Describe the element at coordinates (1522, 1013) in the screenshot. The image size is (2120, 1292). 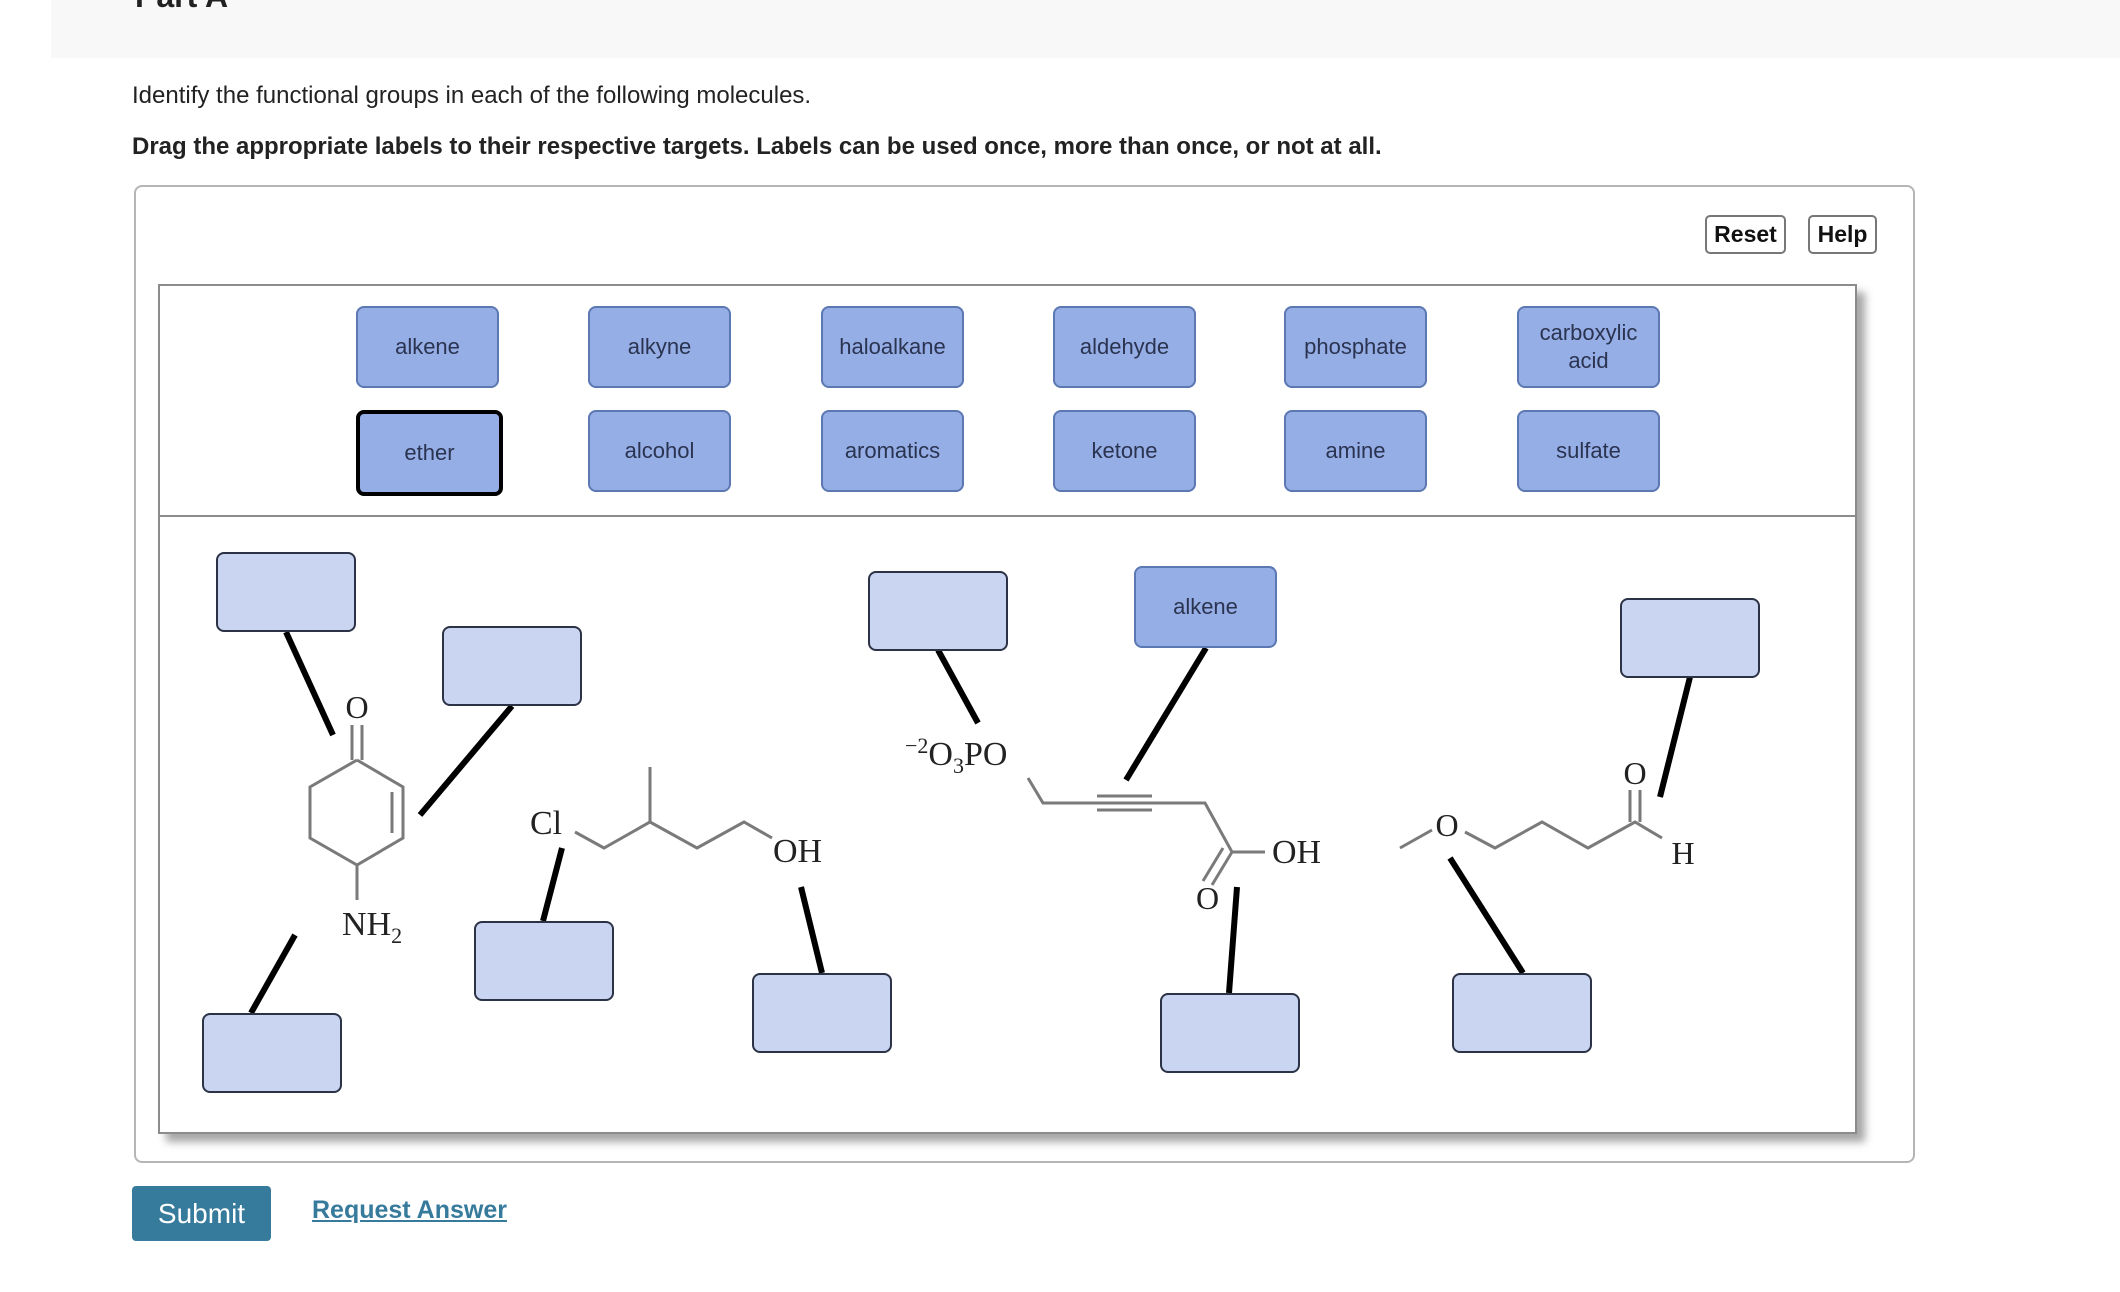
I see `drop-target-ether` at that location.